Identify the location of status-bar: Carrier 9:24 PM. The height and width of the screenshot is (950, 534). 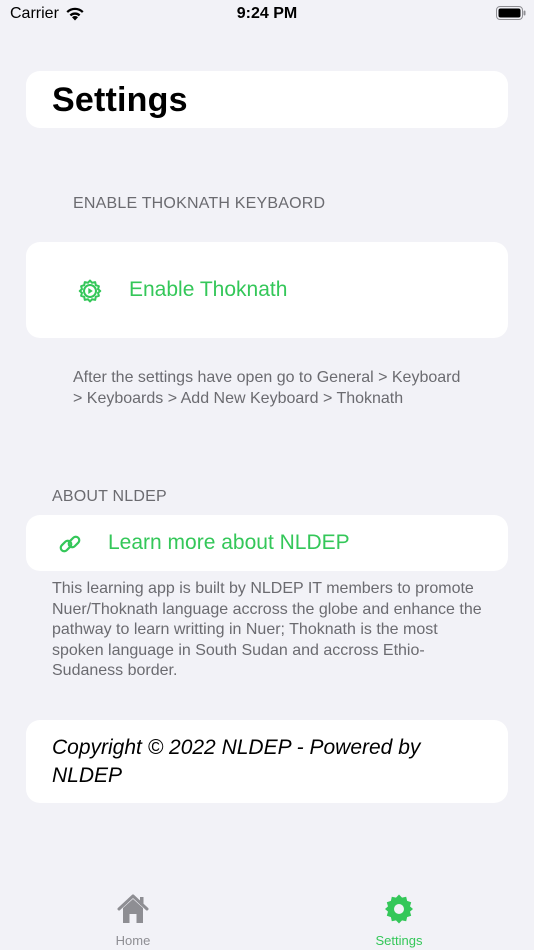
(267, 15).